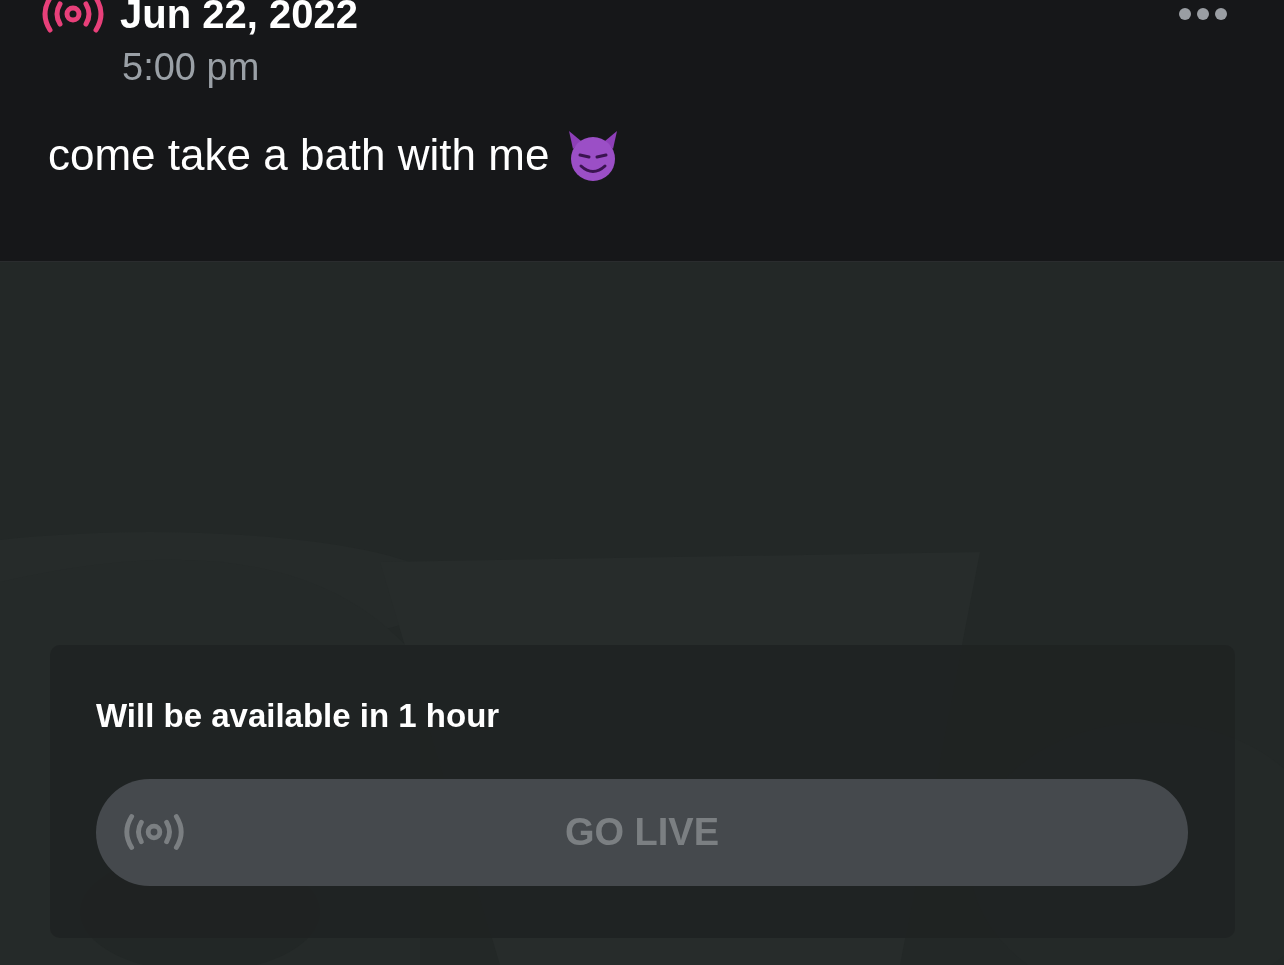 This screenshot has width=1284, height=965. What do you see at coordinates (299, 155) in the screenshot?
I see `post-text: come take a bath with me` at bounding box center [299, 155].